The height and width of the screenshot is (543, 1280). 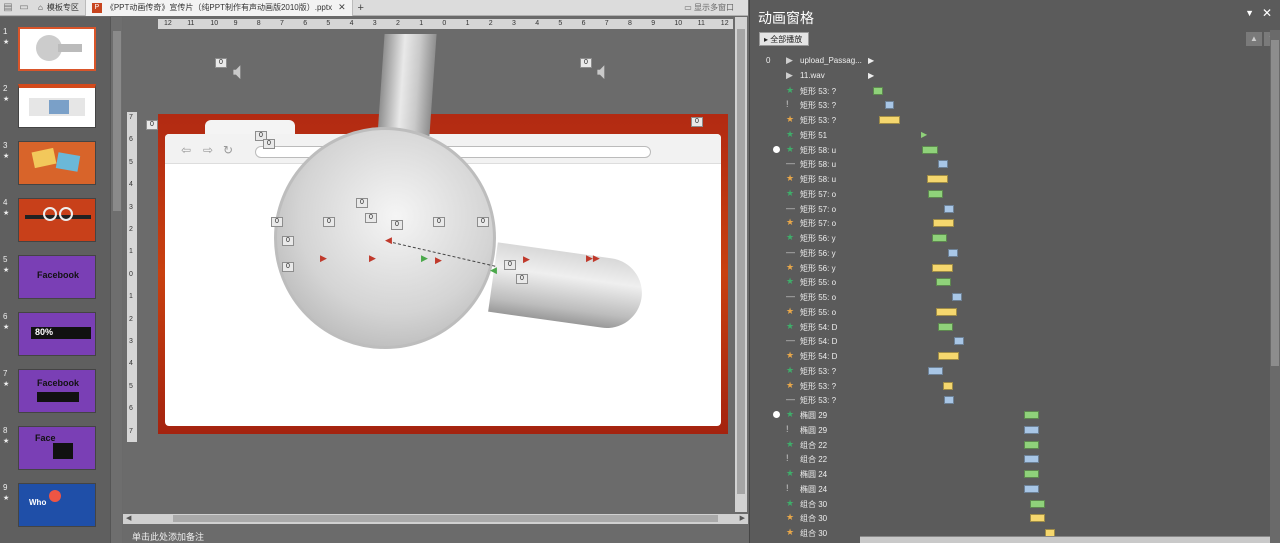 What do you see at coordinates (1010, 430) in the screenshot?
I see `animation-item: ! 椭圆 29` at bounding box center [1010, 430].